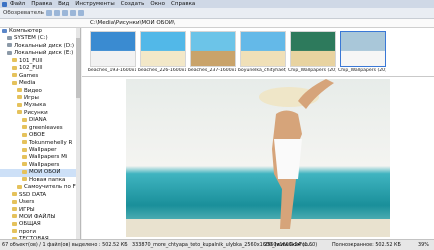 This screenshot has width=434, height=250. I want to click on forward-icon, so click(56, 13).